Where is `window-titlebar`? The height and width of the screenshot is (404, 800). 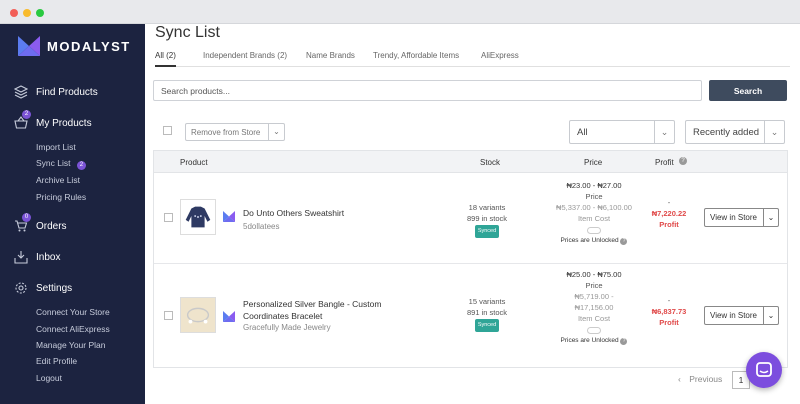
window-titlebar is located at coordinates (400, 12).